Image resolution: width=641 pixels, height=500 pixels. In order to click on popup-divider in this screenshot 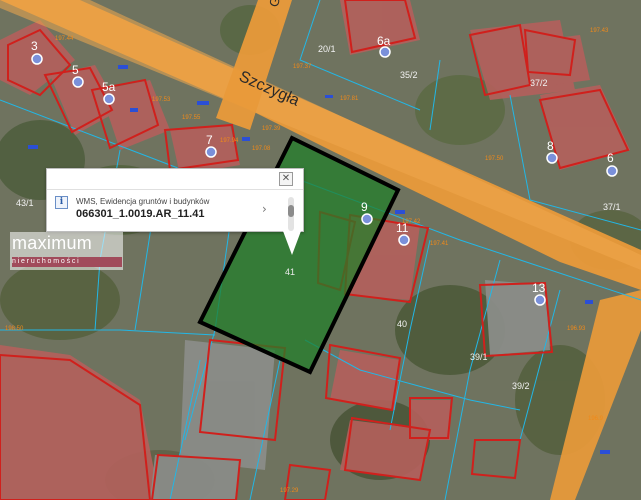, I will do `click(175, 189)`.